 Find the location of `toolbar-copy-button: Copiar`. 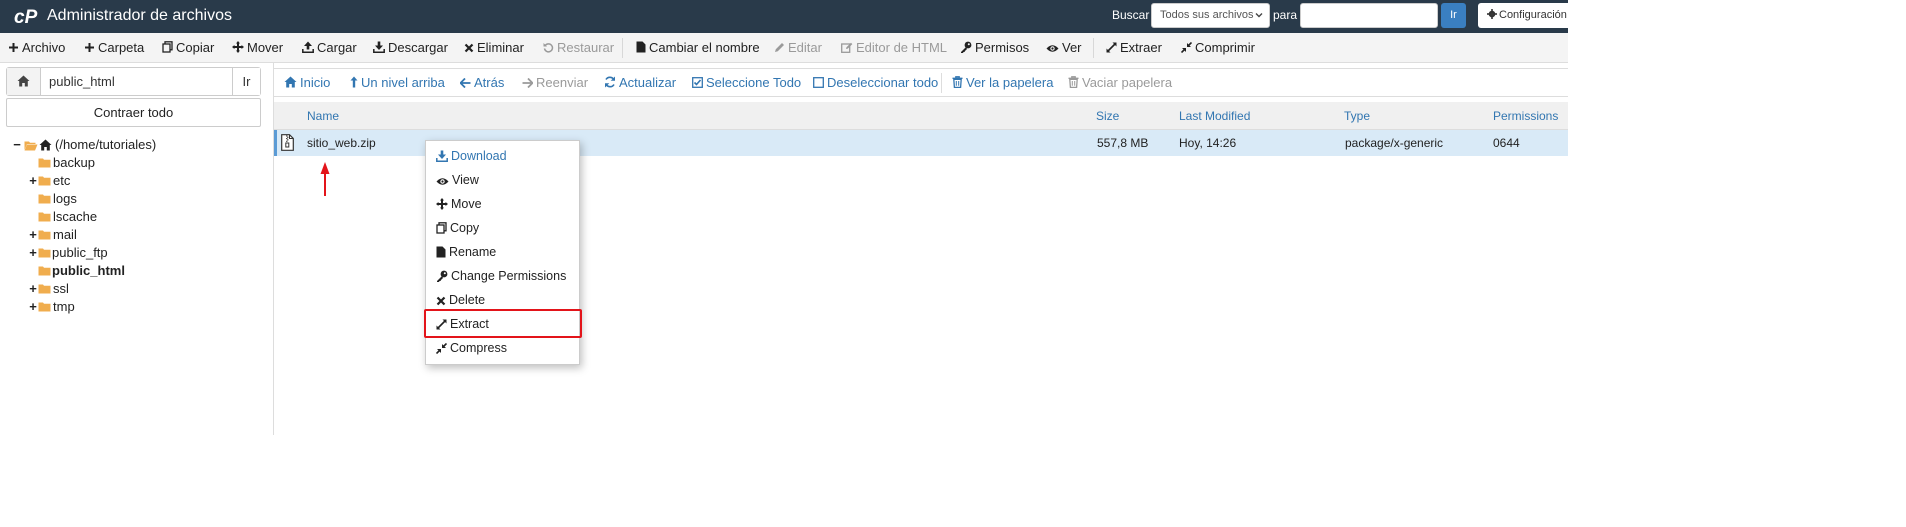

toolbar-copy-button: Copiar is located at coordinates (188, 48).